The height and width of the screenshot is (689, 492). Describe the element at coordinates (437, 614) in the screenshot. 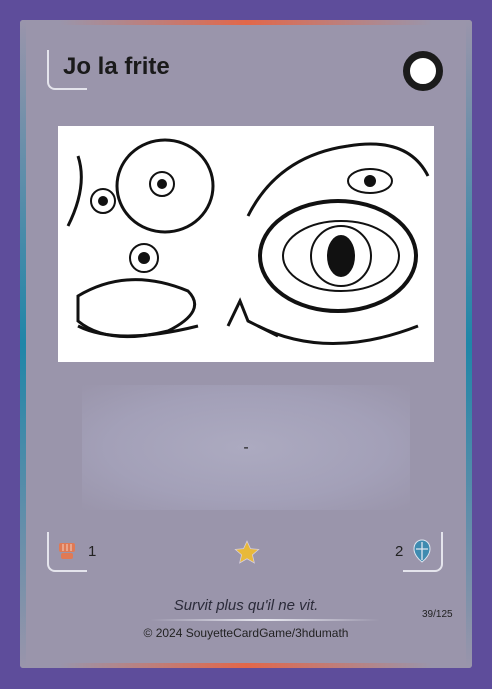

I see `card-number: 39/125` at that location.